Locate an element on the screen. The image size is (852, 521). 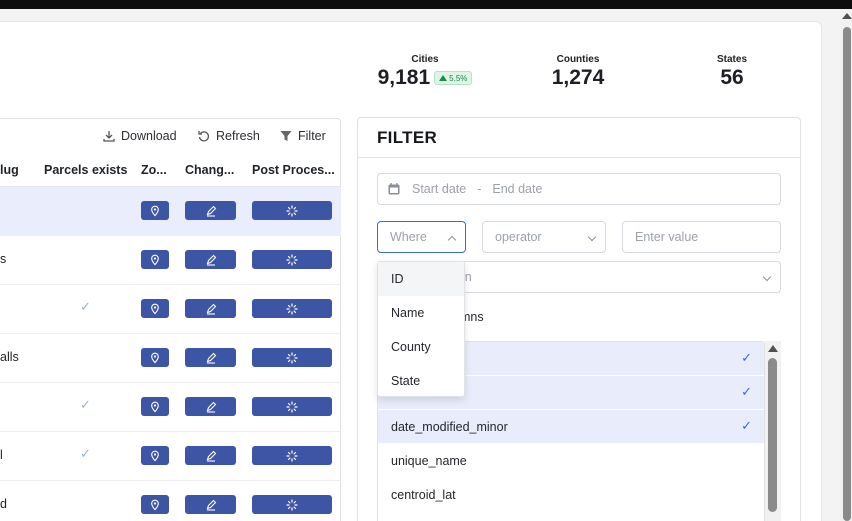
filter-icon is located at coordinates (286, 136).